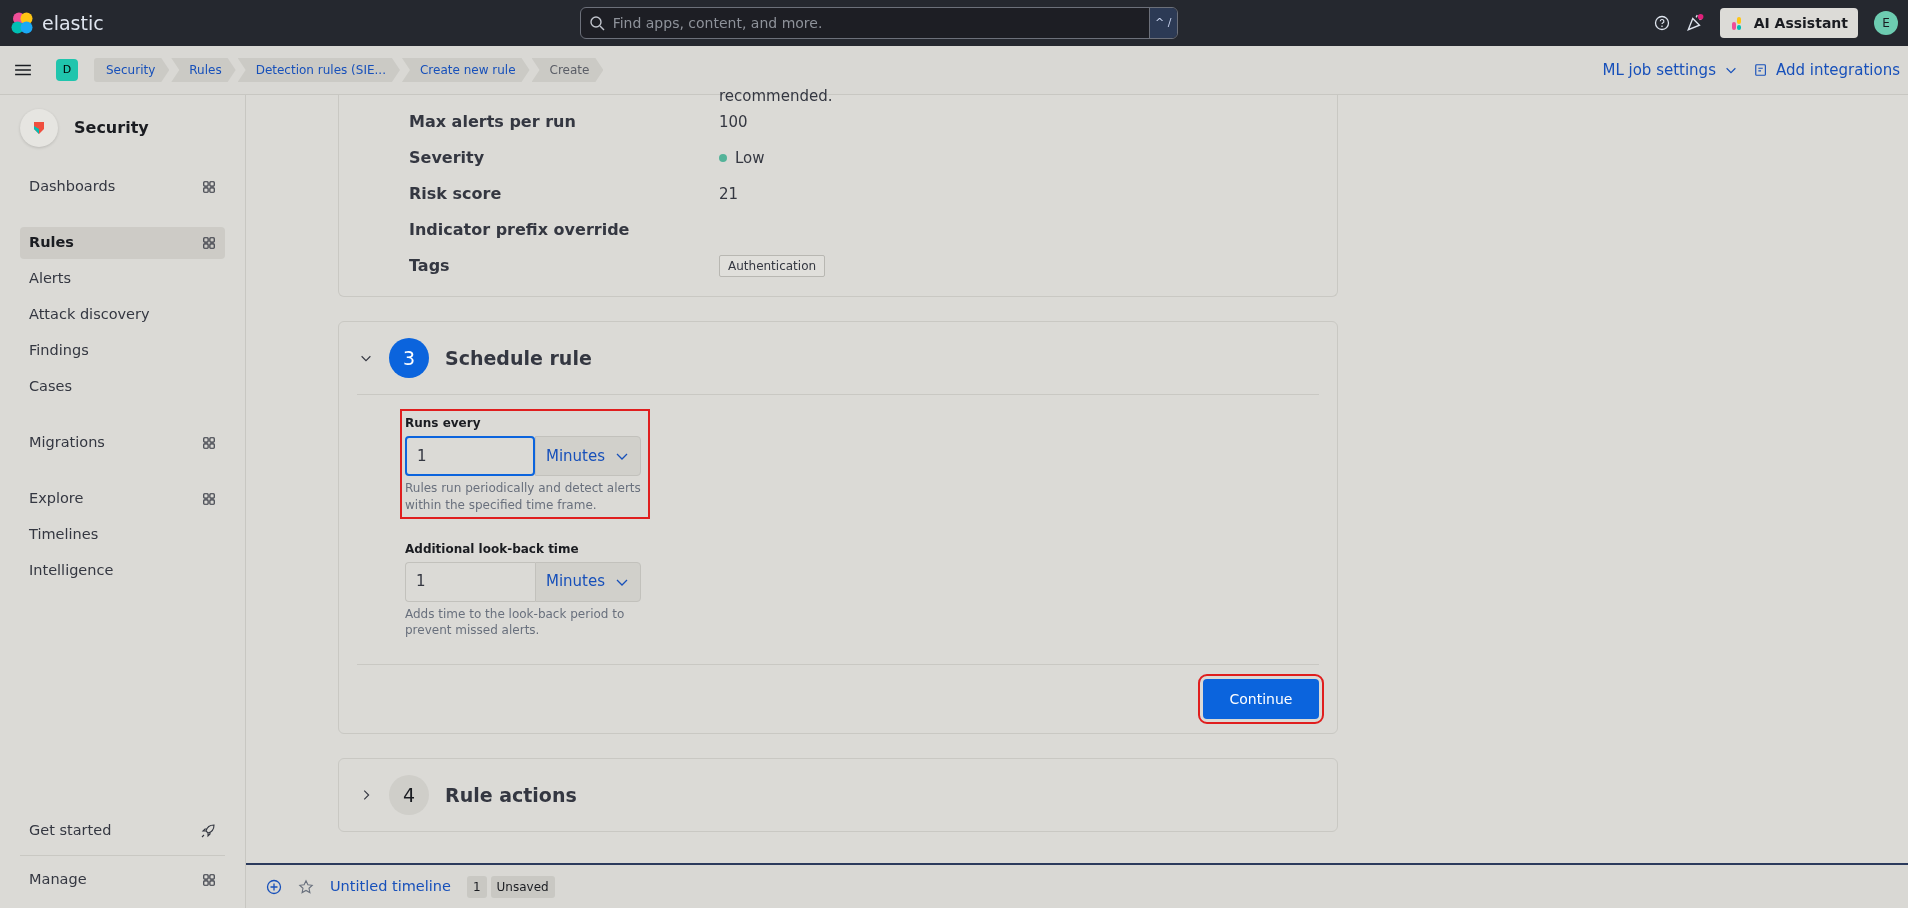 The image size is (1908, 908). What do you see at coordinates (22, 23) in the screenshot?
I see `elastic-logo-icon` at bounding box center [22, 23].